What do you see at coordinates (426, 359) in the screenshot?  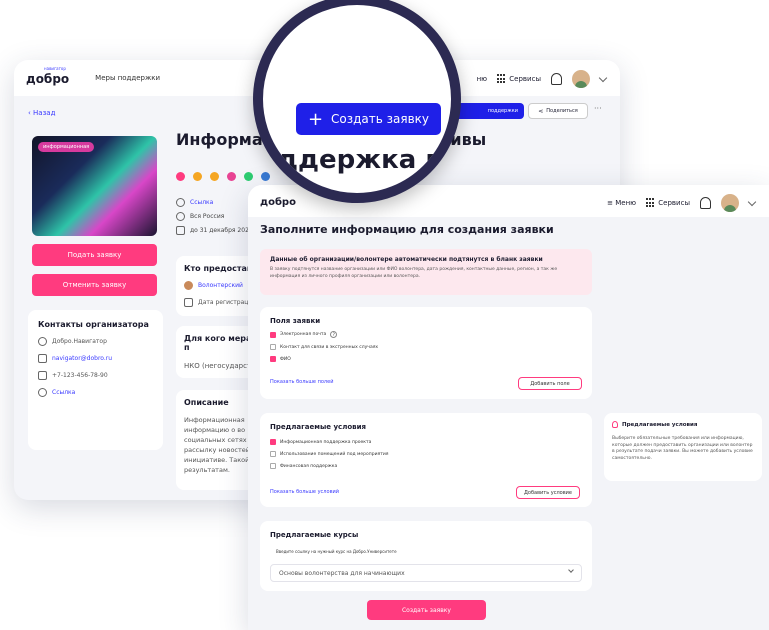 I see `field-checkbox-fio: ФИО` at bounding box center [426, 359].